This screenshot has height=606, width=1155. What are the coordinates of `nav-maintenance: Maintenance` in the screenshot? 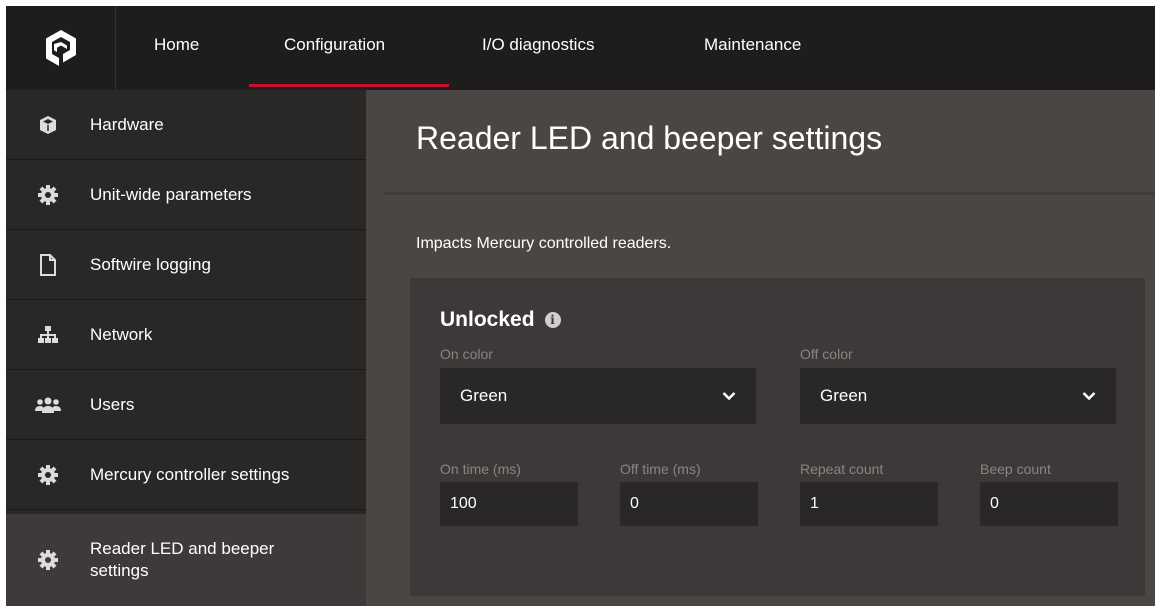 It's located at (752, 48).